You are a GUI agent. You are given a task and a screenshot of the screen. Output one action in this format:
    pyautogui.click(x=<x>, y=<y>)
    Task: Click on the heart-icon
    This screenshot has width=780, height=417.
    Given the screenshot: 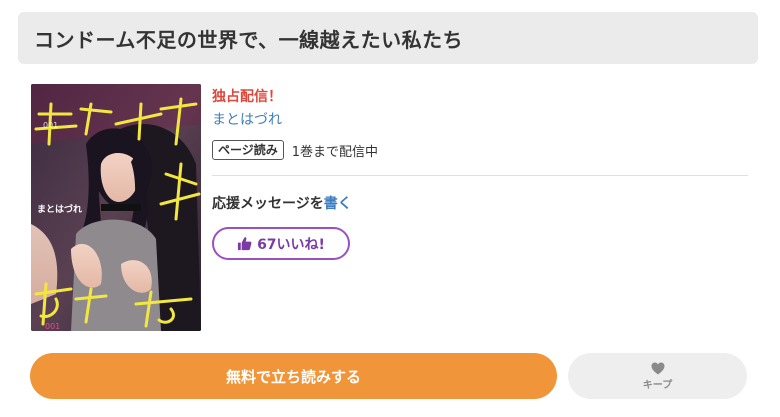 What is the action you would take?
    pyautogui.click(x=657, y=368)
    